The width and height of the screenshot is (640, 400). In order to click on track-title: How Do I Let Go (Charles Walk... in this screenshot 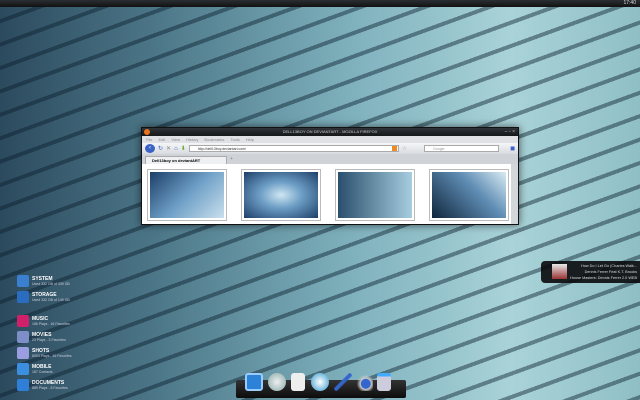, I will do `click(609, 266)`.